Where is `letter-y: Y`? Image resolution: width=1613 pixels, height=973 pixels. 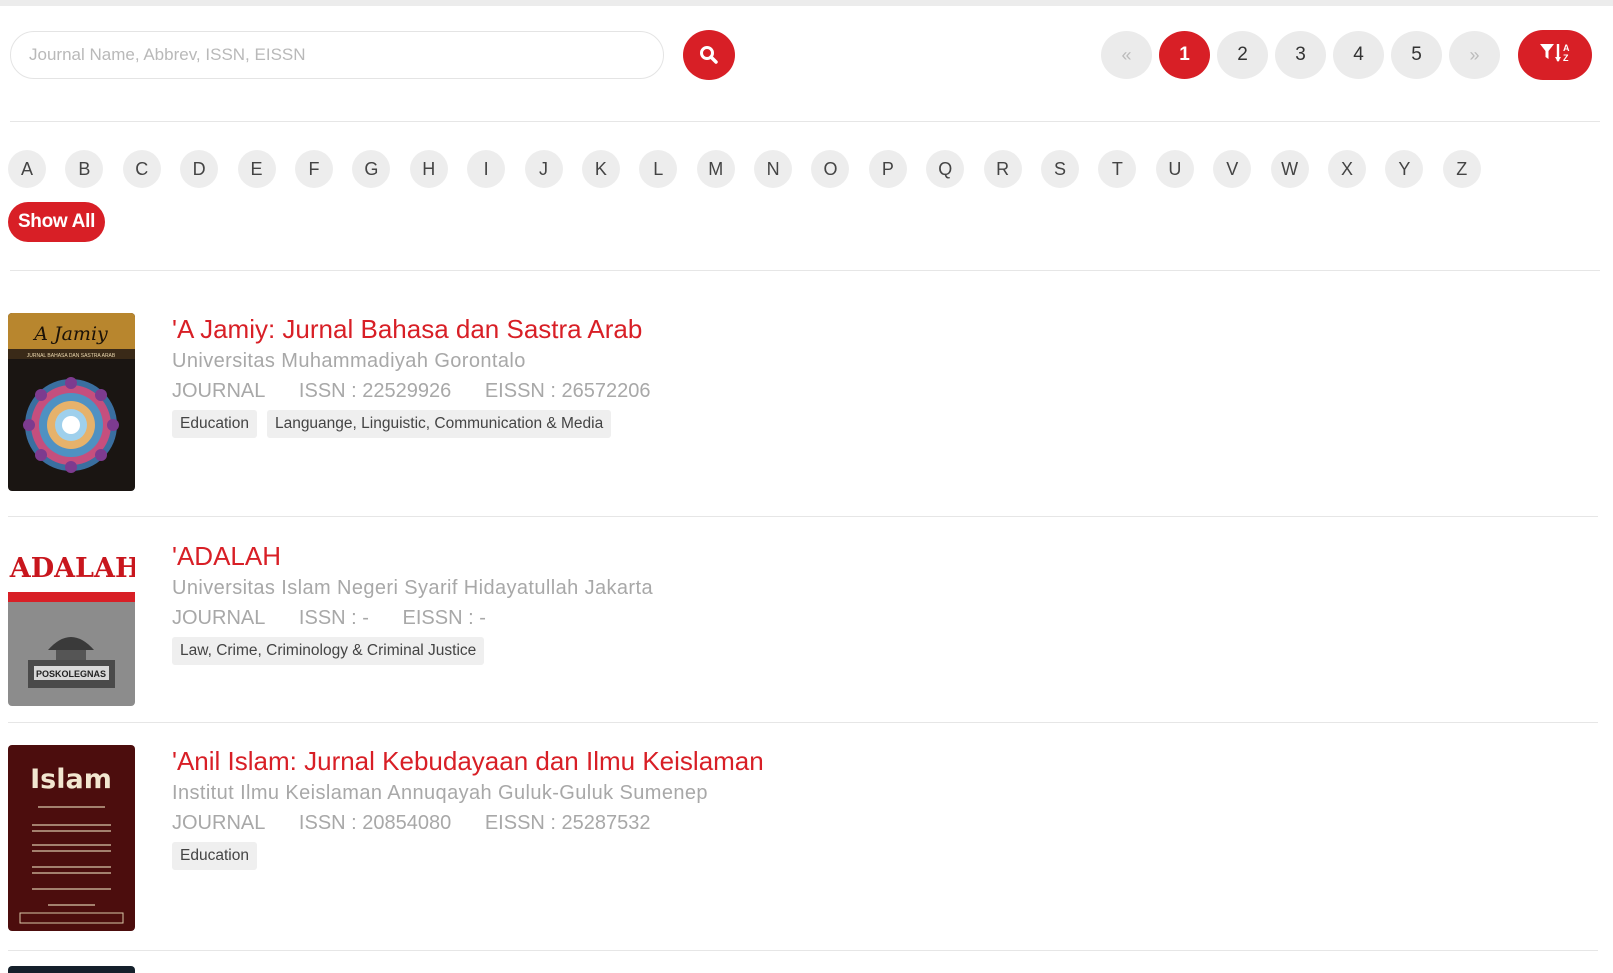
letter-y: Y is located at coordinates (1404, 169).